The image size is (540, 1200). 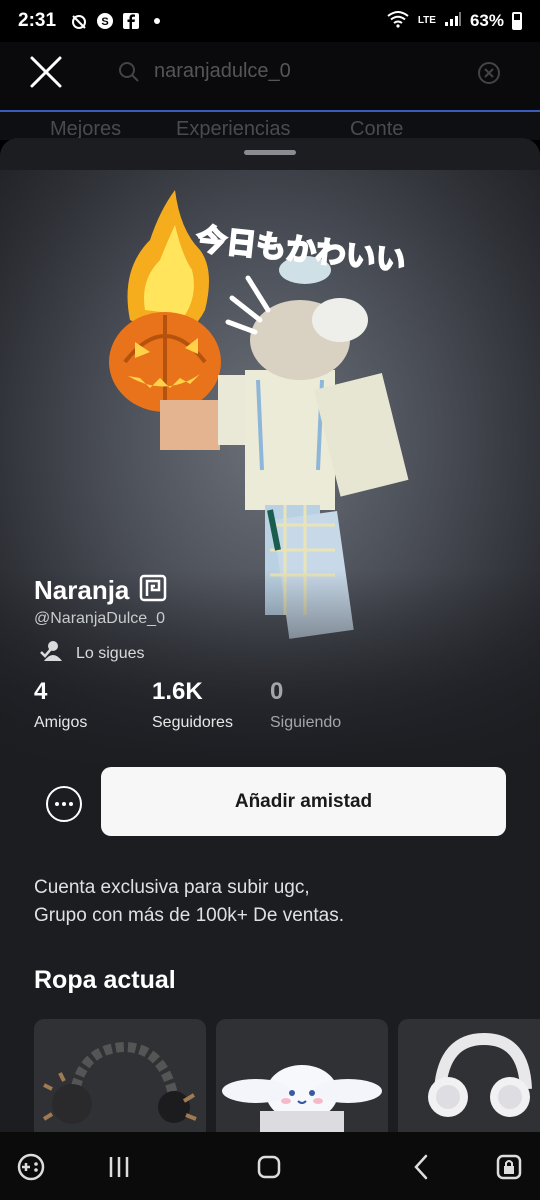 I want to click on recent-apps-icon, so click(x=119, y=1167).